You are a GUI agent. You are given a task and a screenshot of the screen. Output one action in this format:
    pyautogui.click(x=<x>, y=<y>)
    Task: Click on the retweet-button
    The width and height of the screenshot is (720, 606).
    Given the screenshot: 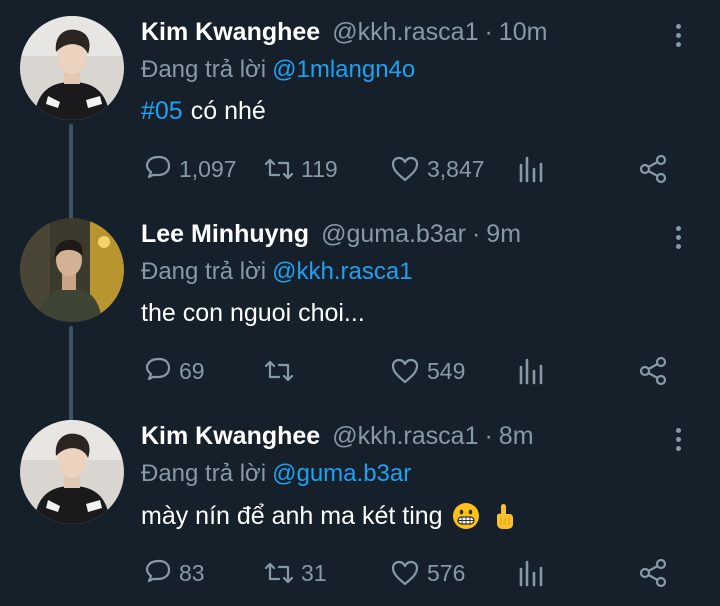 What is the action you would take?
    pyautogui.click(x=279, y=371)
    